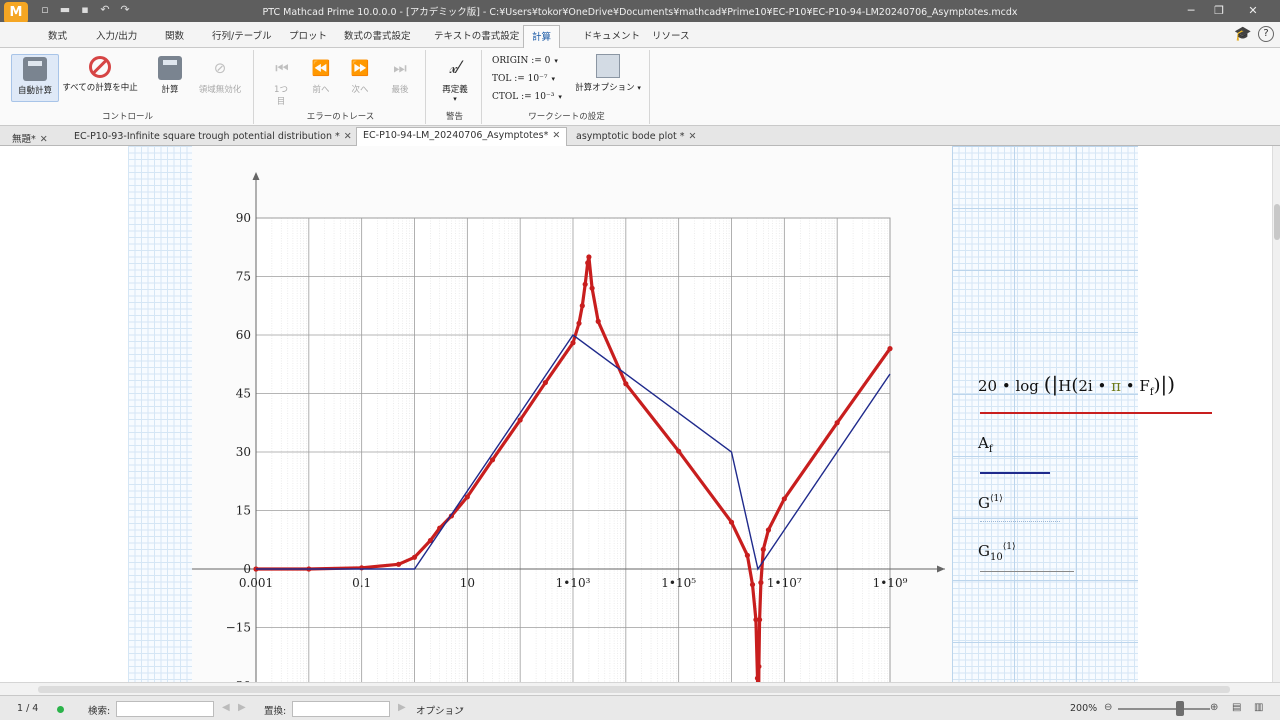 The height and width of the screenshot is (720, 1280). I want to click on search-input, so click(165, 709).